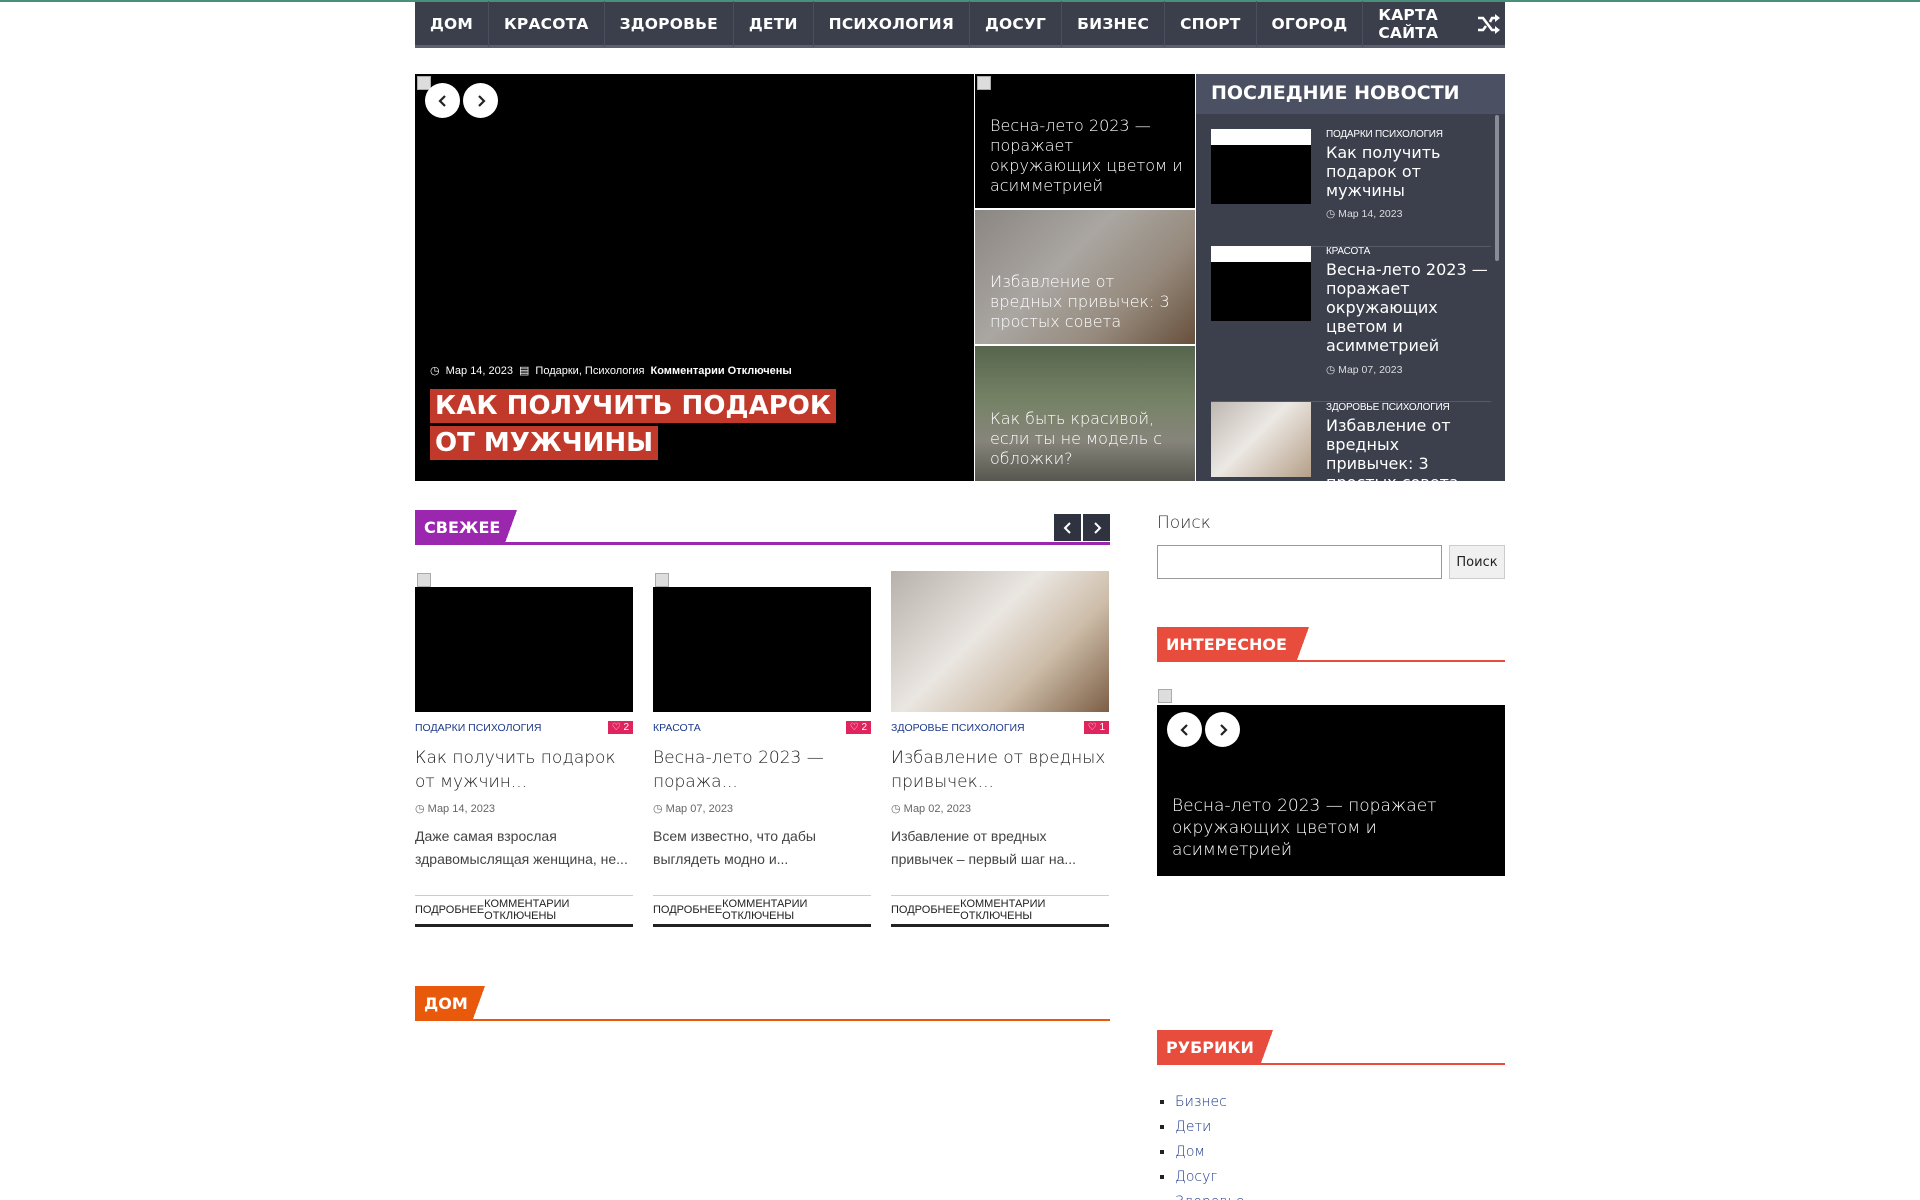 This screenshot has width=1920, height=1200. I want to click on interest-next-button, so click(1222, 729).